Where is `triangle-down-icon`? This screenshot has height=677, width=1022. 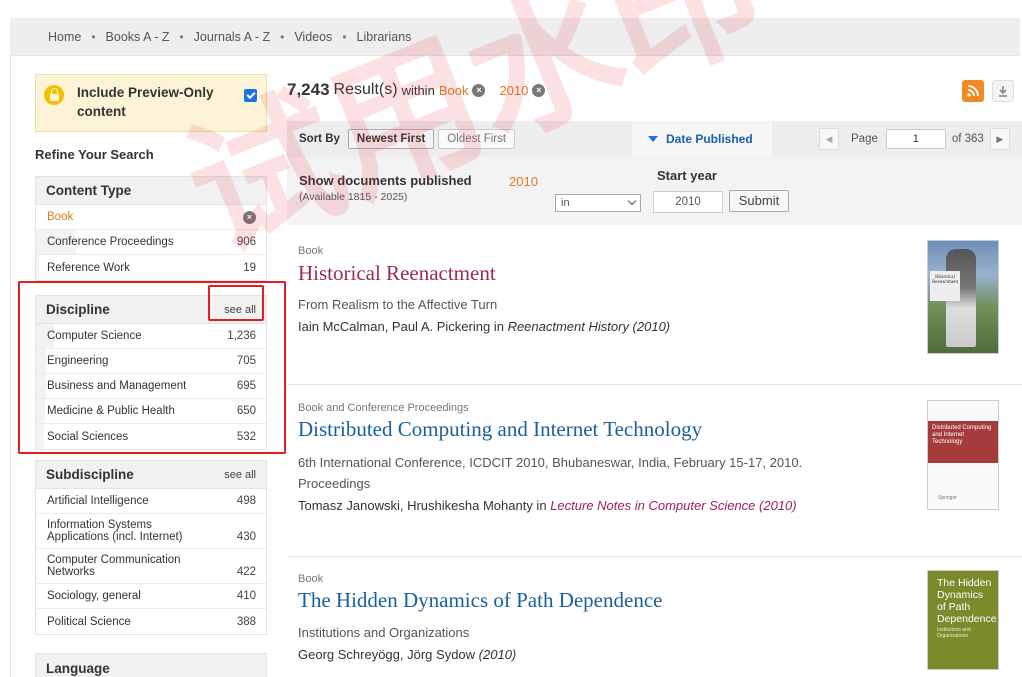
triangle-down-icon is located at coordinates (653, 139).